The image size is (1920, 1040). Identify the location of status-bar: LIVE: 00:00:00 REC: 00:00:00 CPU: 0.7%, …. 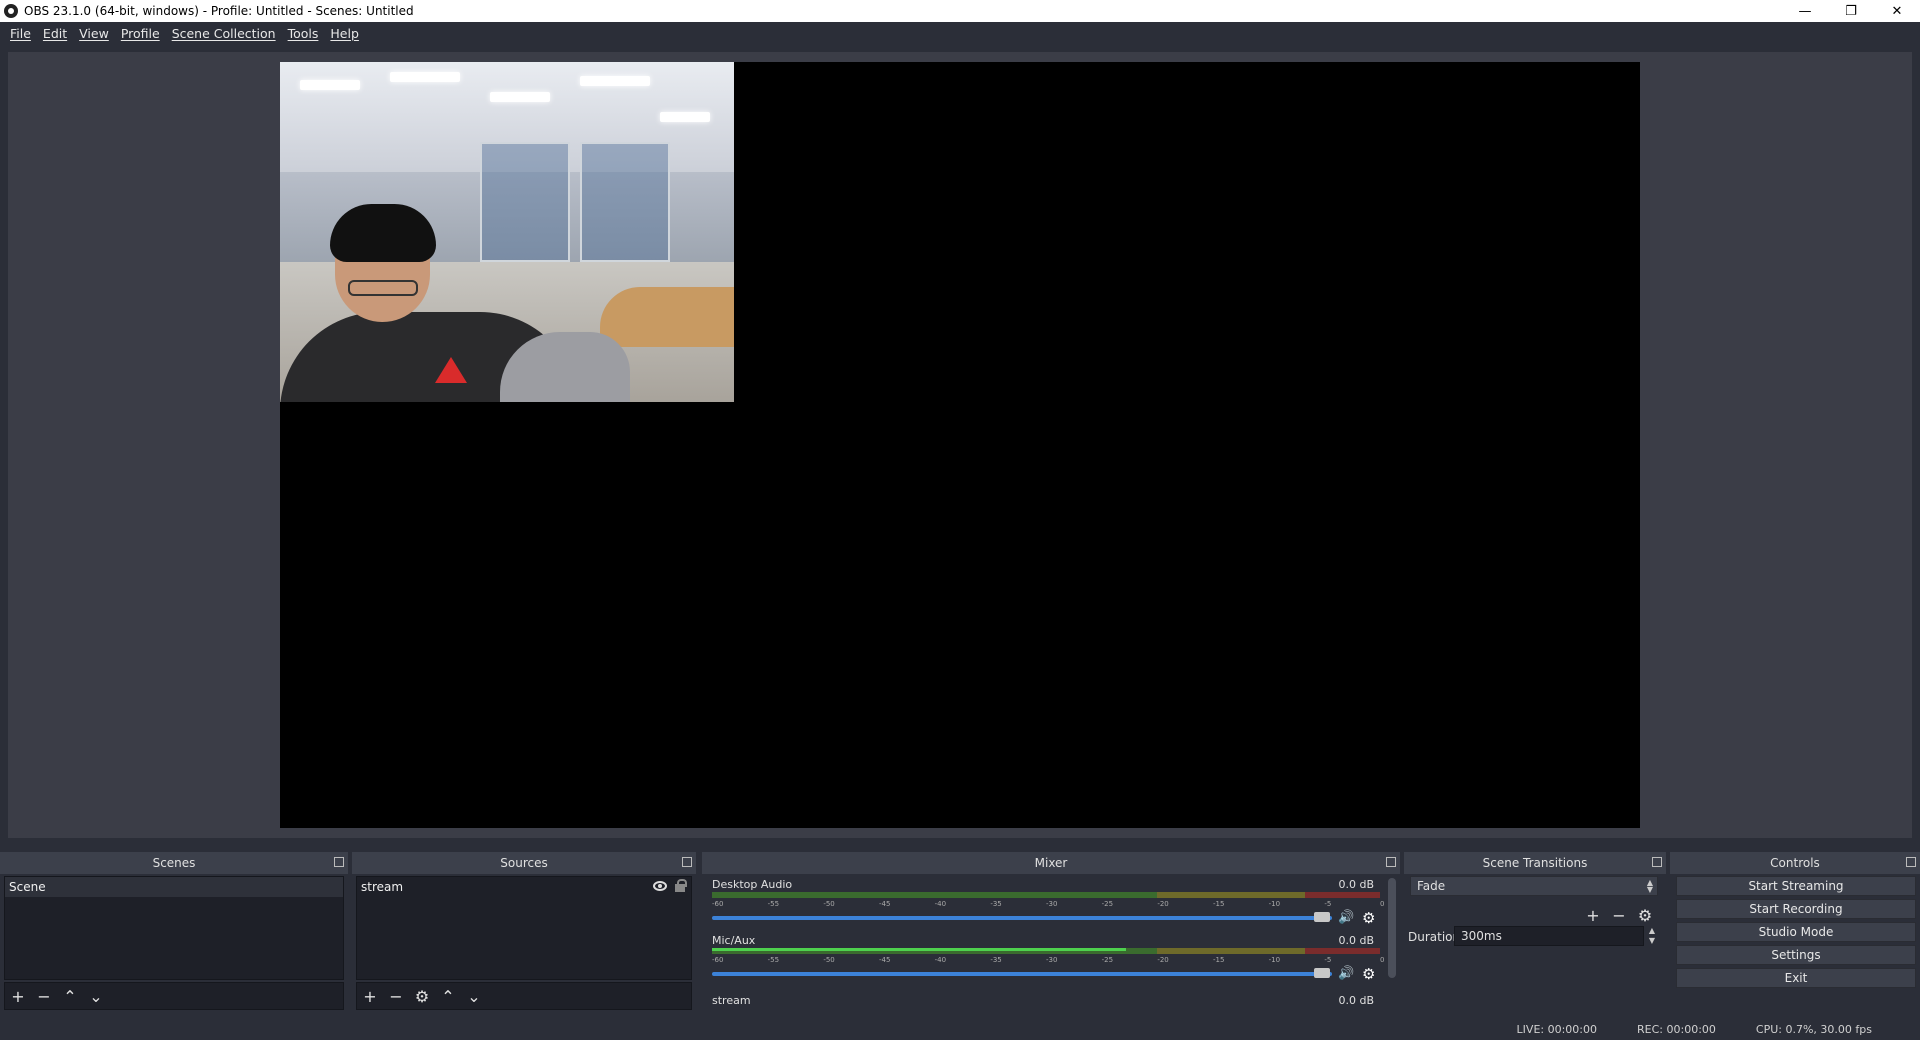
(960, 1029).